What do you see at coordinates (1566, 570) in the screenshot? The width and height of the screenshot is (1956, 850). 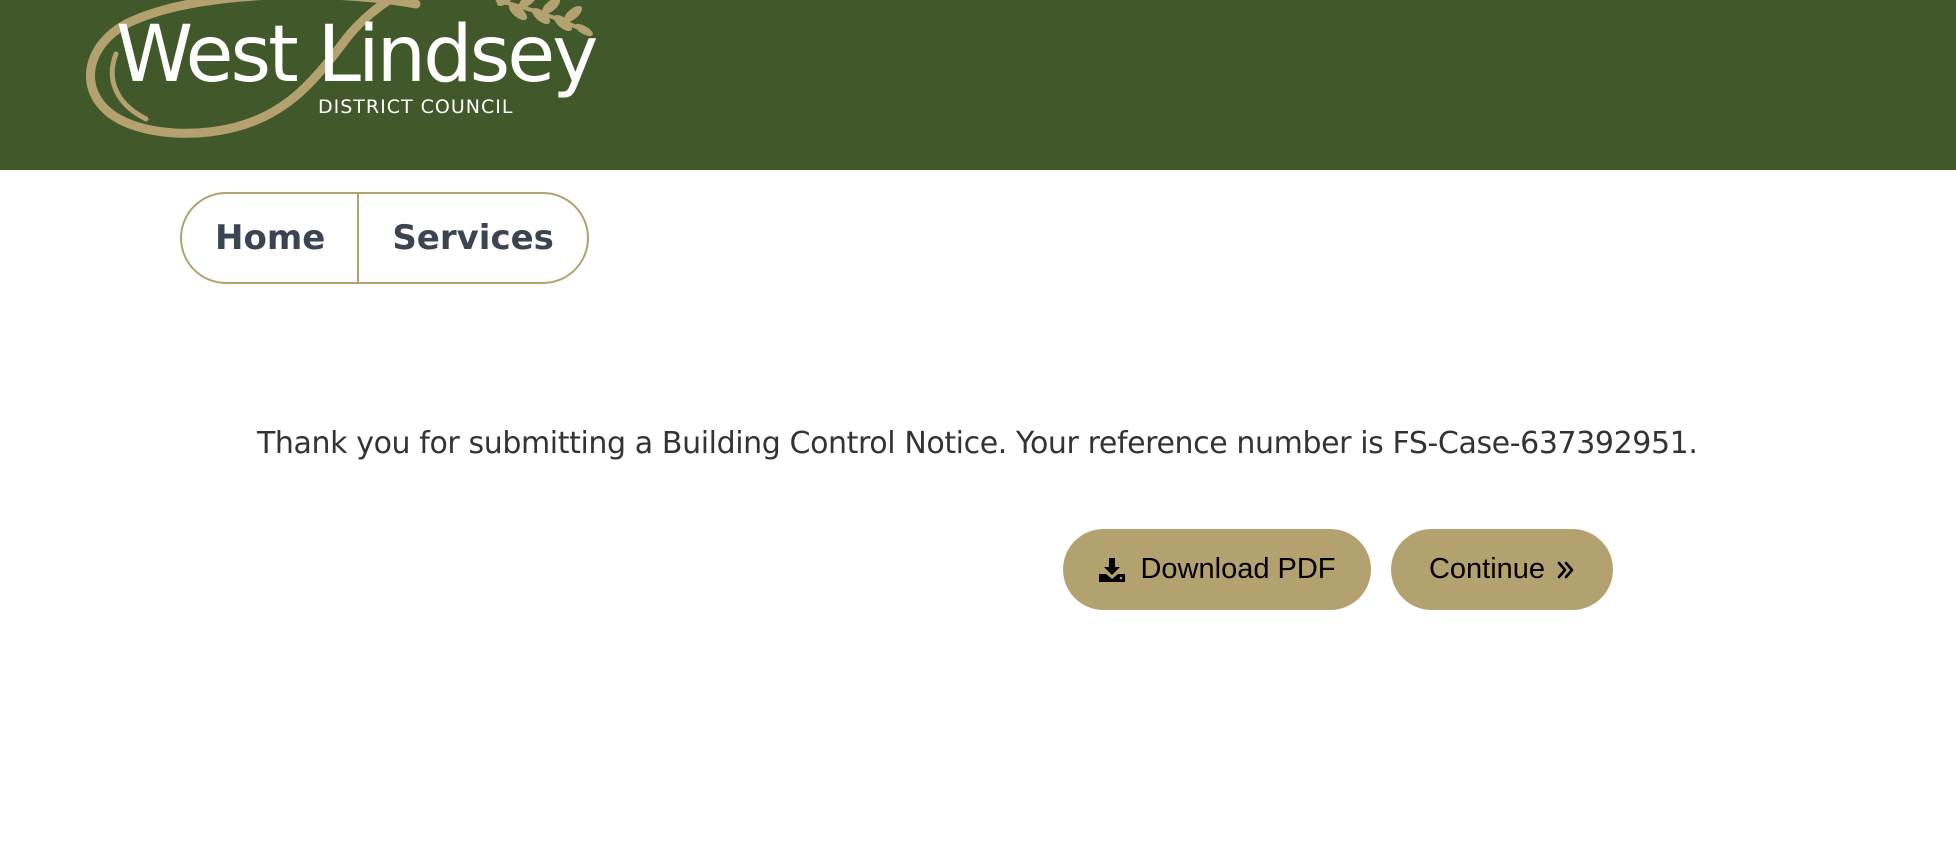 I see `double-chevron-right-icon` at bounding box center [1566, 570].